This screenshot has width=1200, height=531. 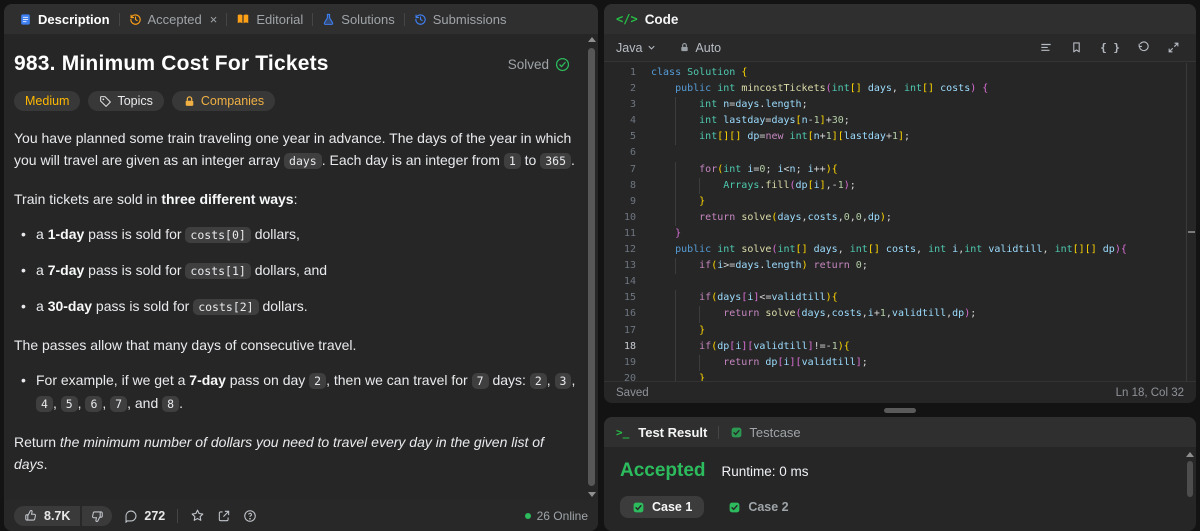 What do you see at coordinates (1110, 47) in the screenshot?
I see `braces-icon: { }` at bounding box center [1110, 47].